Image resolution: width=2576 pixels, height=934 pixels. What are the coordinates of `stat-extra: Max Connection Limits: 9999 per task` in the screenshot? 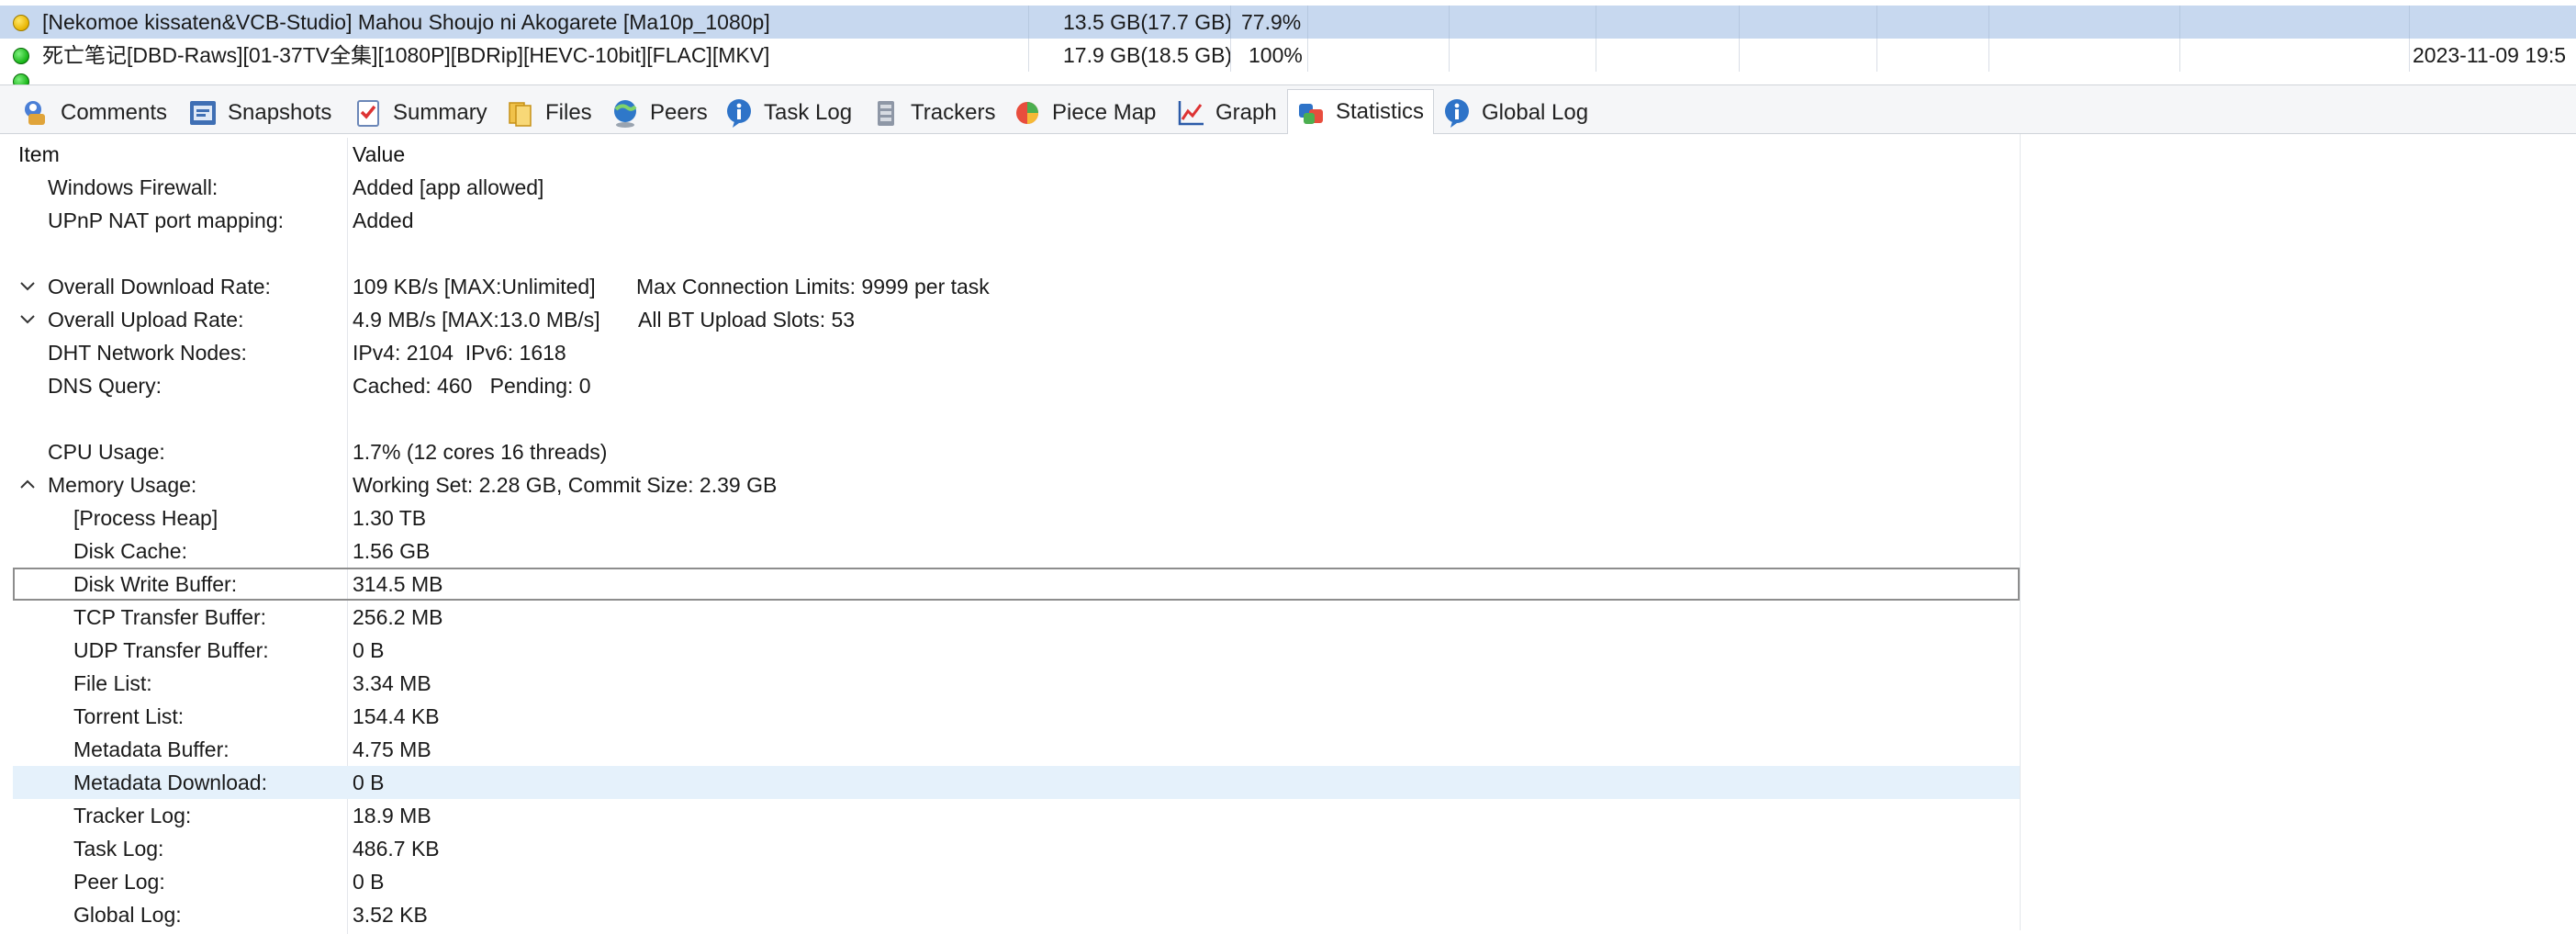 It's located at (813, 286).